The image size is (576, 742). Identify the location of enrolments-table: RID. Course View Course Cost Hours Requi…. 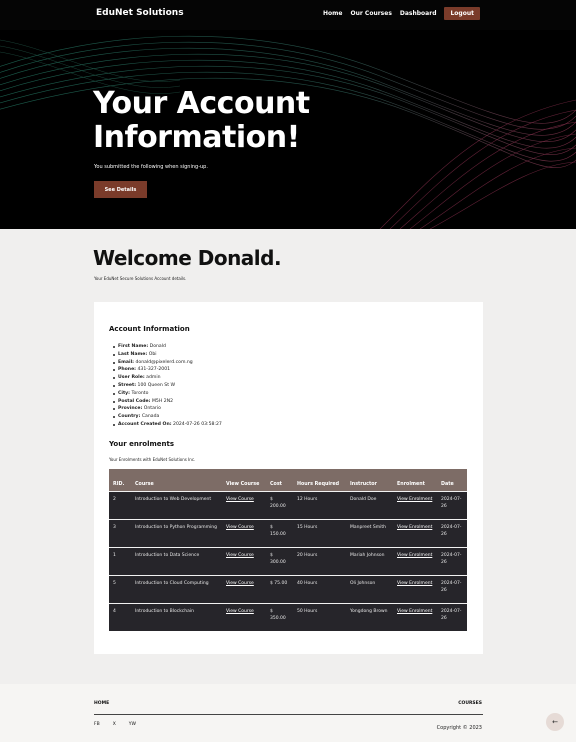
(288, 550).